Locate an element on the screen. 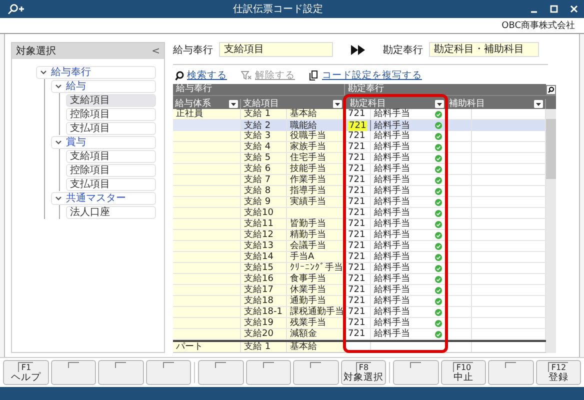 The image size is (584, 400). table-row: 支給 7 作業手当 721 給料手当 is located at coordinates (359, 180).